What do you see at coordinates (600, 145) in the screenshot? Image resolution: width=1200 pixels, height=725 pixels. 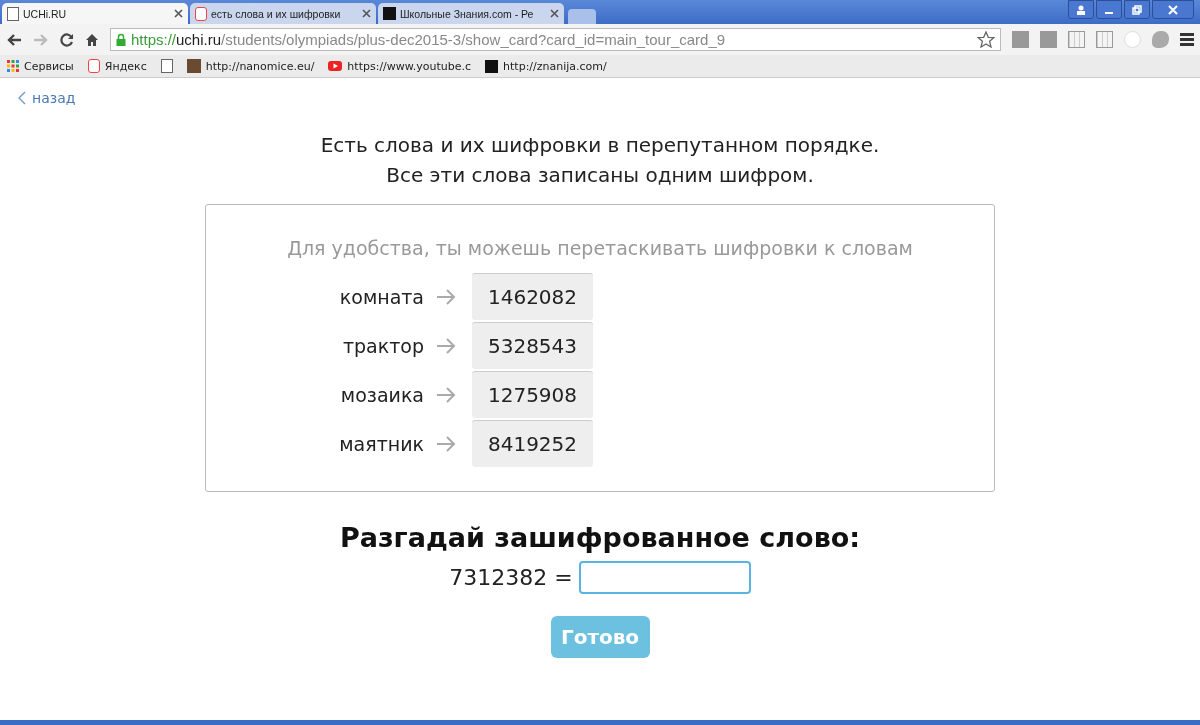 I see `instruction-text: Есть слова и их шифровки в перепутанном порядке.` at bounding box center [600, 145].